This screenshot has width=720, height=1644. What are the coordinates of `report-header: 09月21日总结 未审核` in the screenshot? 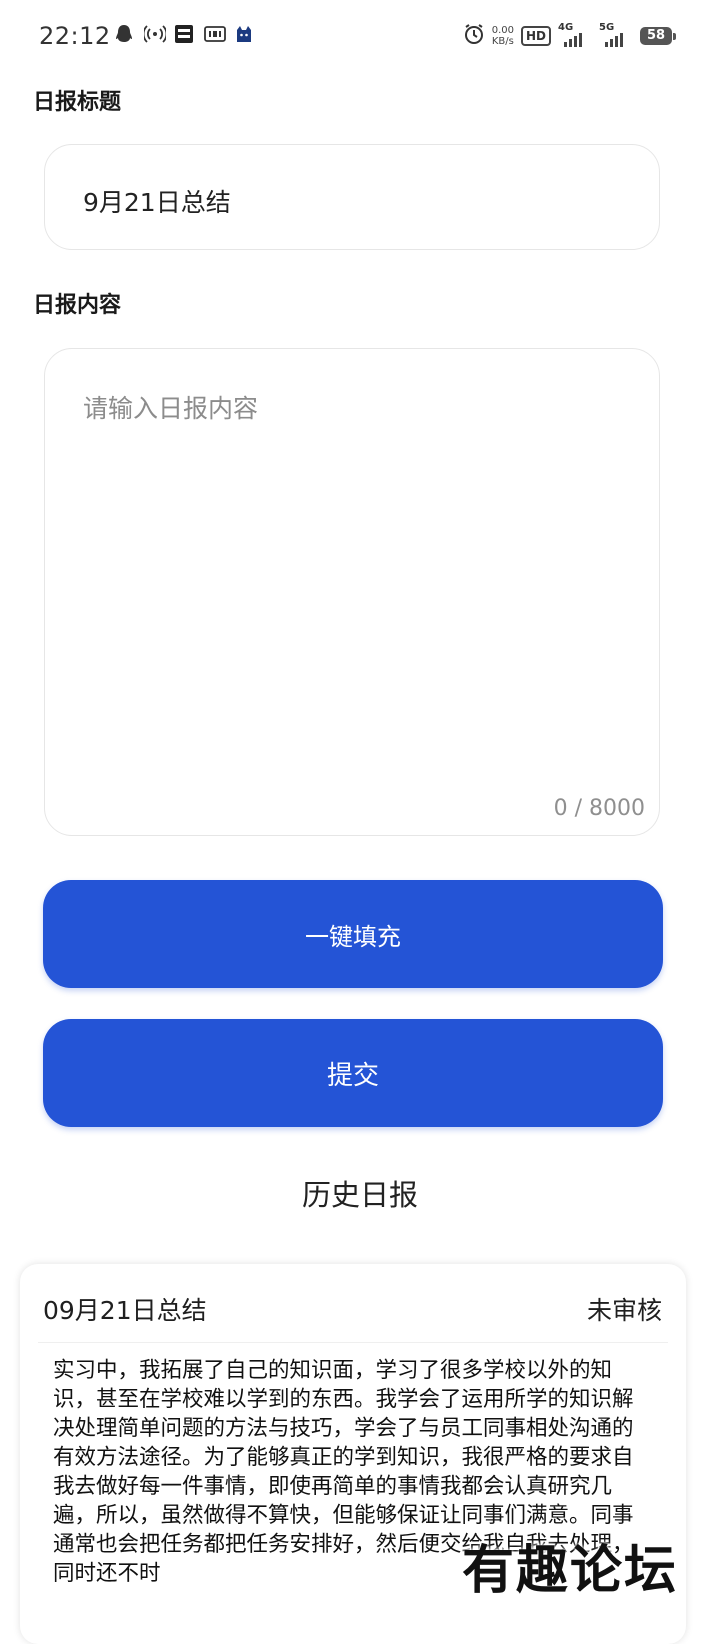 It's located at (353, 1304).